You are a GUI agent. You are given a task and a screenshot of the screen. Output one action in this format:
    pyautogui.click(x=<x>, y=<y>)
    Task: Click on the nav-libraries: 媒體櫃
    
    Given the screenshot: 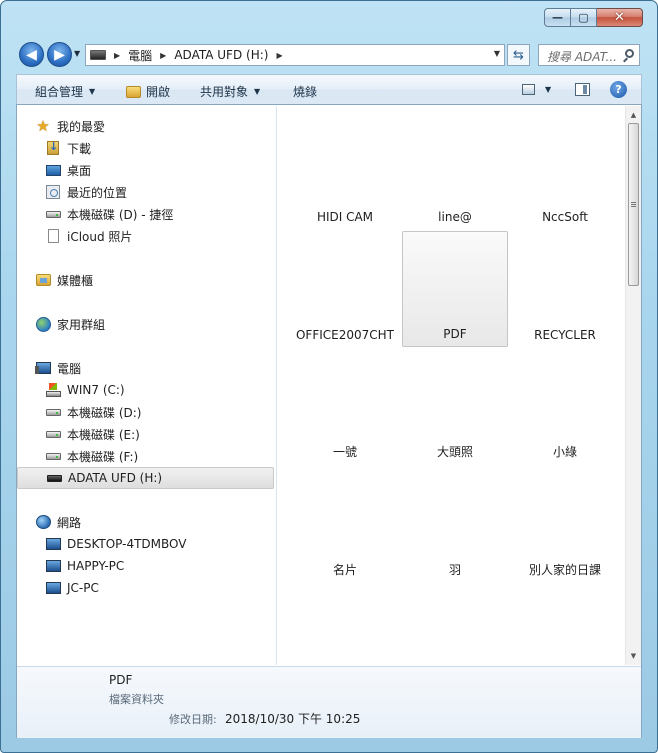 What is the action you would take?
    pyautogui.click(x=64, y=280)
    